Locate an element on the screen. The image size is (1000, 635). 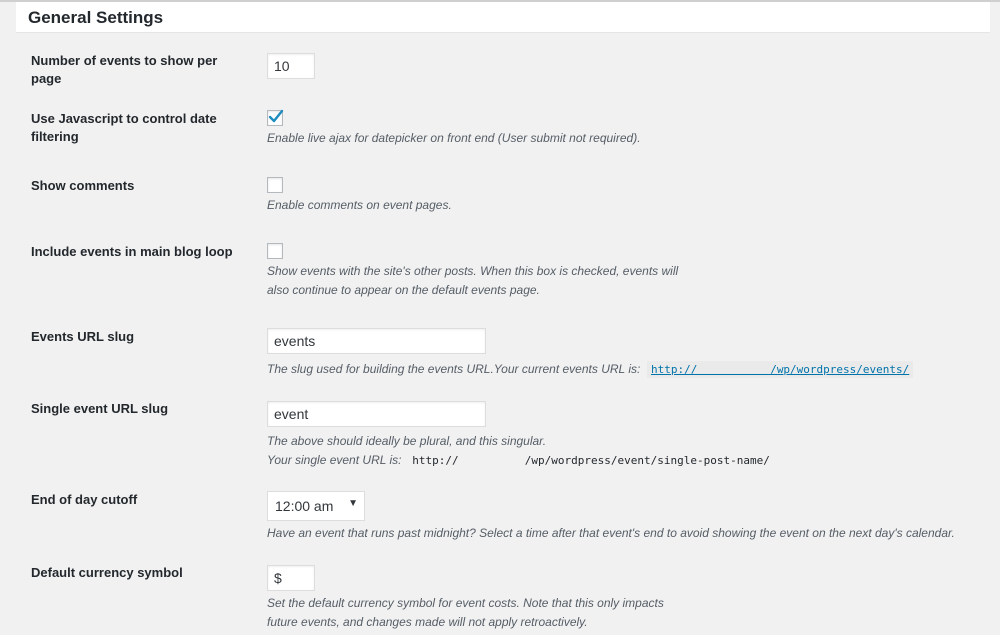
day-cutoff-select: 12:00 am ▼ is located at coordinates (316, 506).